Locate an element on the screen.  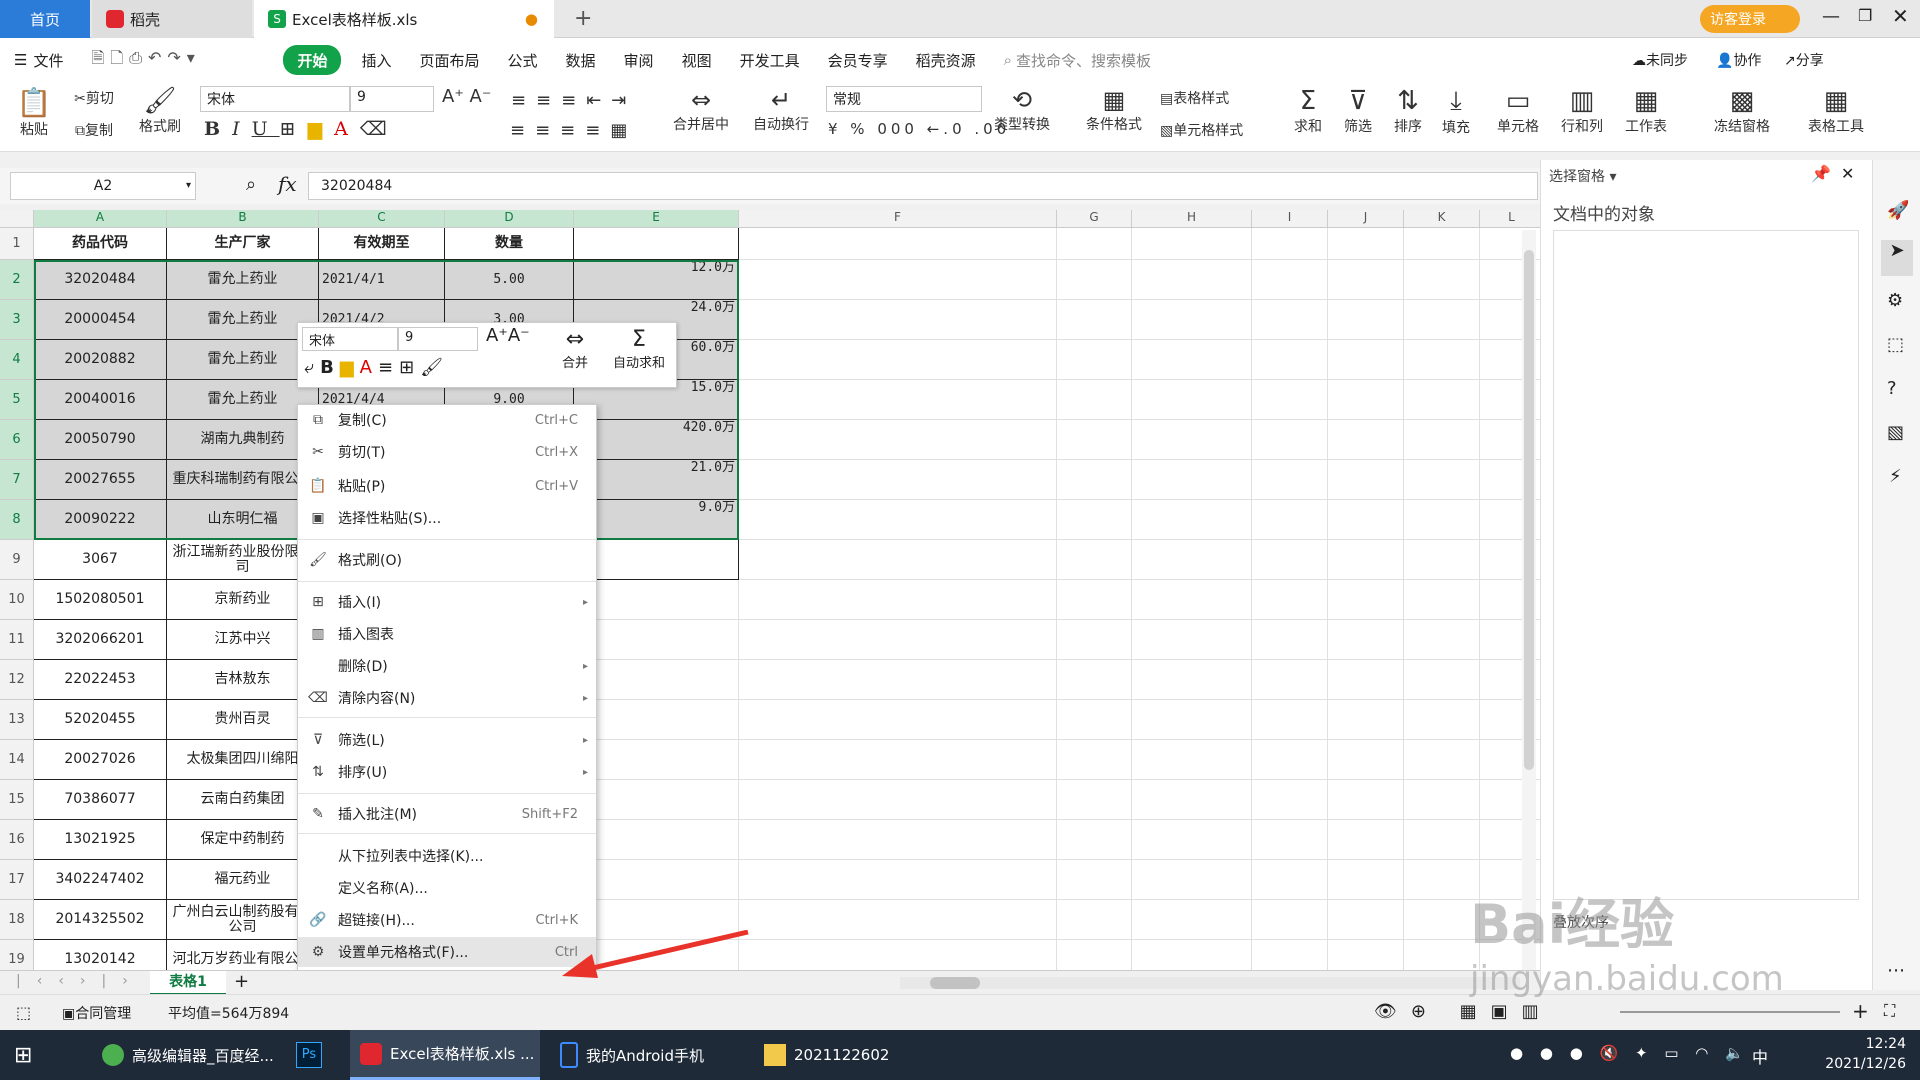
quick-access-toolbar: 🗎🗋⎙↶↷▾ is located at coordinates (177, 60).